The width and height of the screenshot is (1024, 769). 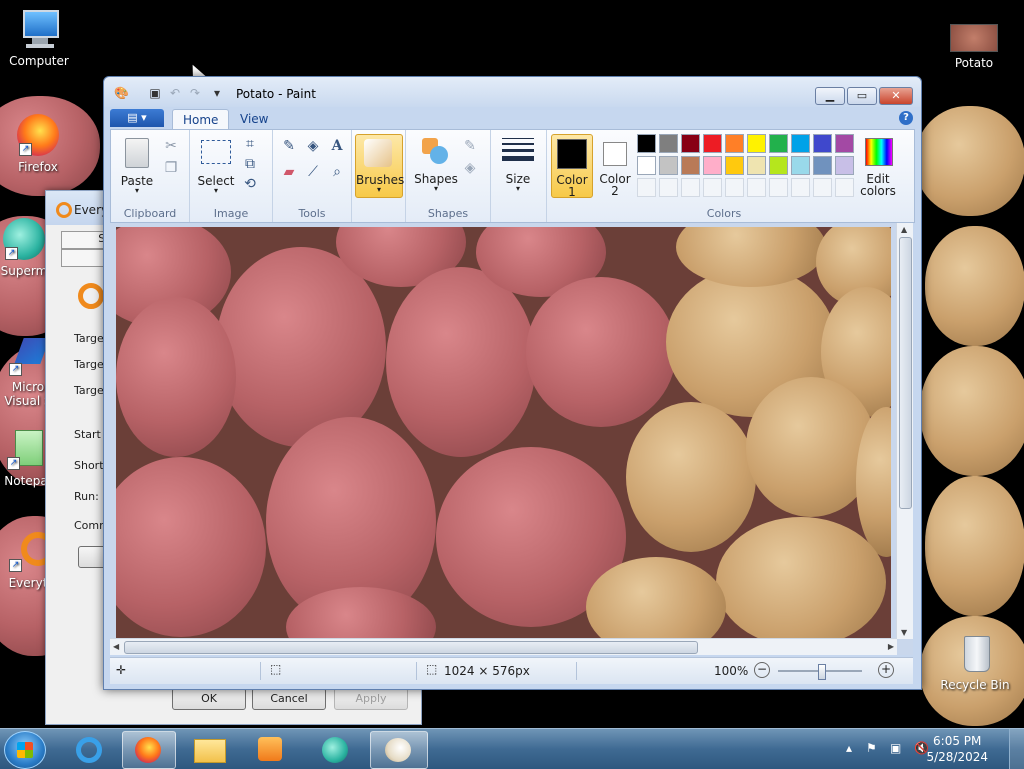 What do you see at coordinates (886, 670) in the screenshot?
I see `zoom-in-icon: +` at bounding box center [886, 670].